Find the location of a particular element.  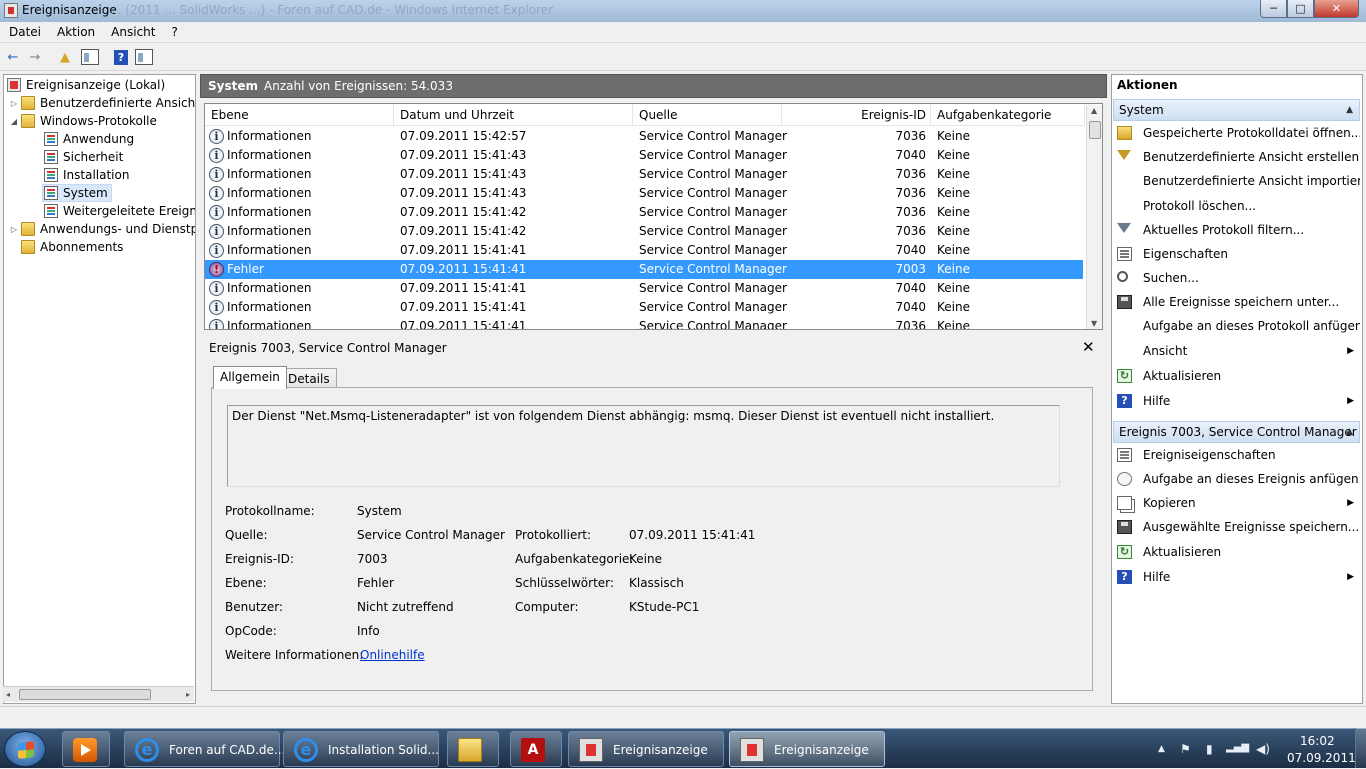

collapse-arrow-icon: ◢ is located at coordinates (14, 121).